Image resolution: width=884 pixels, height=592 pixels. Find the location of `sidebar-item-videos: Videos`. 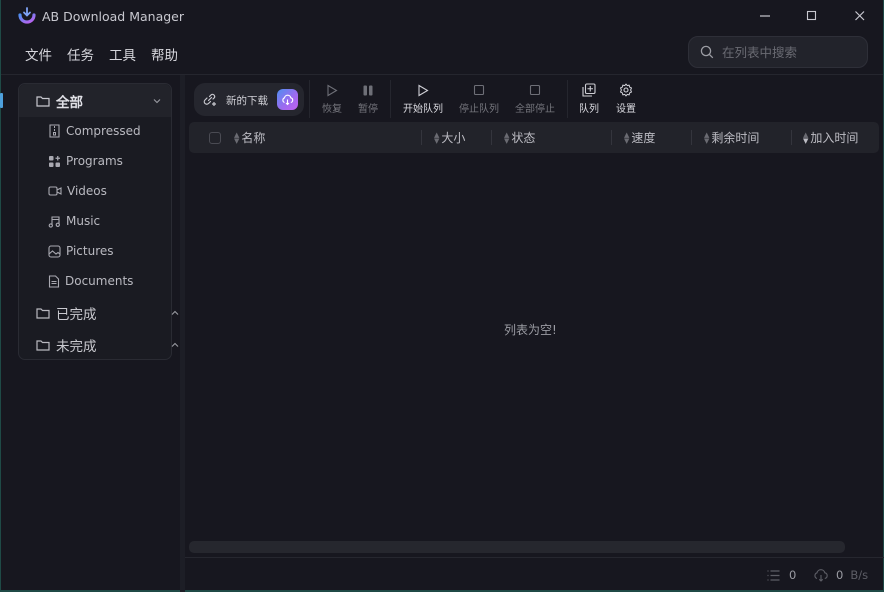

sidebar-item-videos: Videos is located at coordinates (77, 191).